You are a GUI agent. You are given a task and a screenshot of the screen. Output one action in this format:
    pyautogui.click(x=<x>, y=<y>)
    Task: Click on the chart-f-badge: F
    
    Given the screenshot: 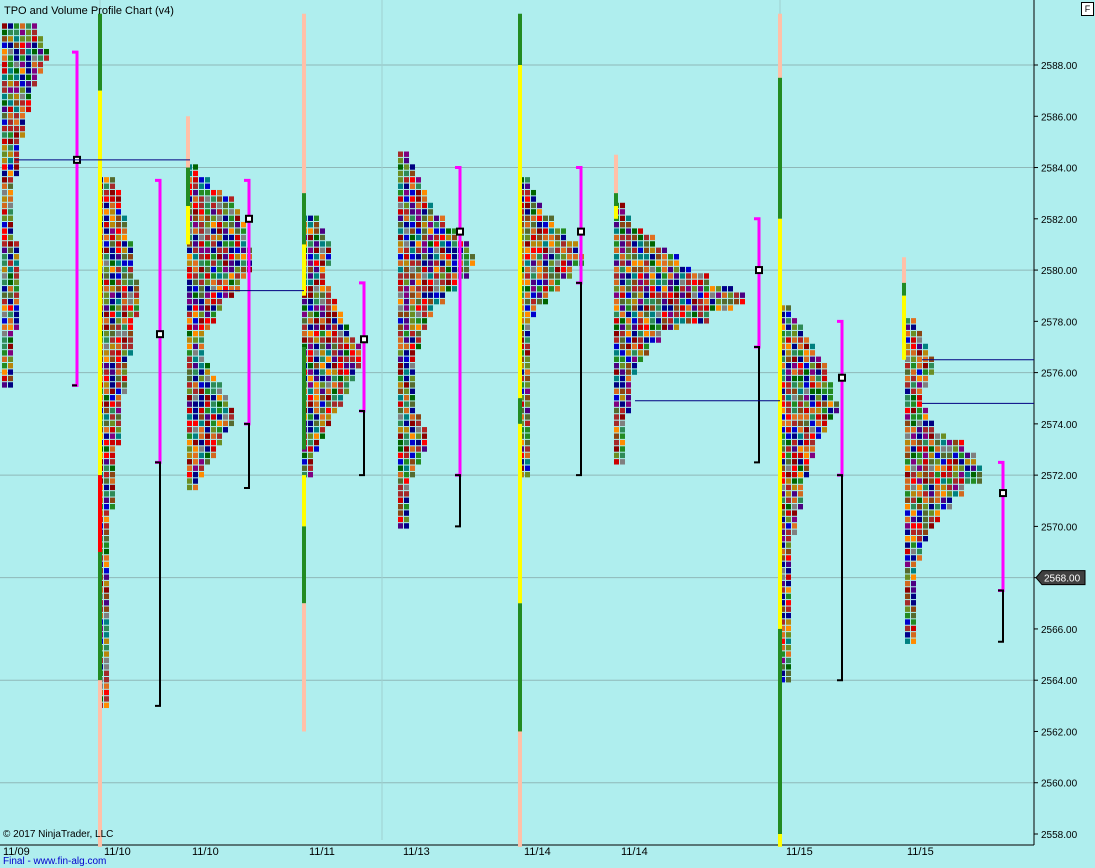 What is the action you would take?
    pyautogui.click(x=1087, y=9)
    